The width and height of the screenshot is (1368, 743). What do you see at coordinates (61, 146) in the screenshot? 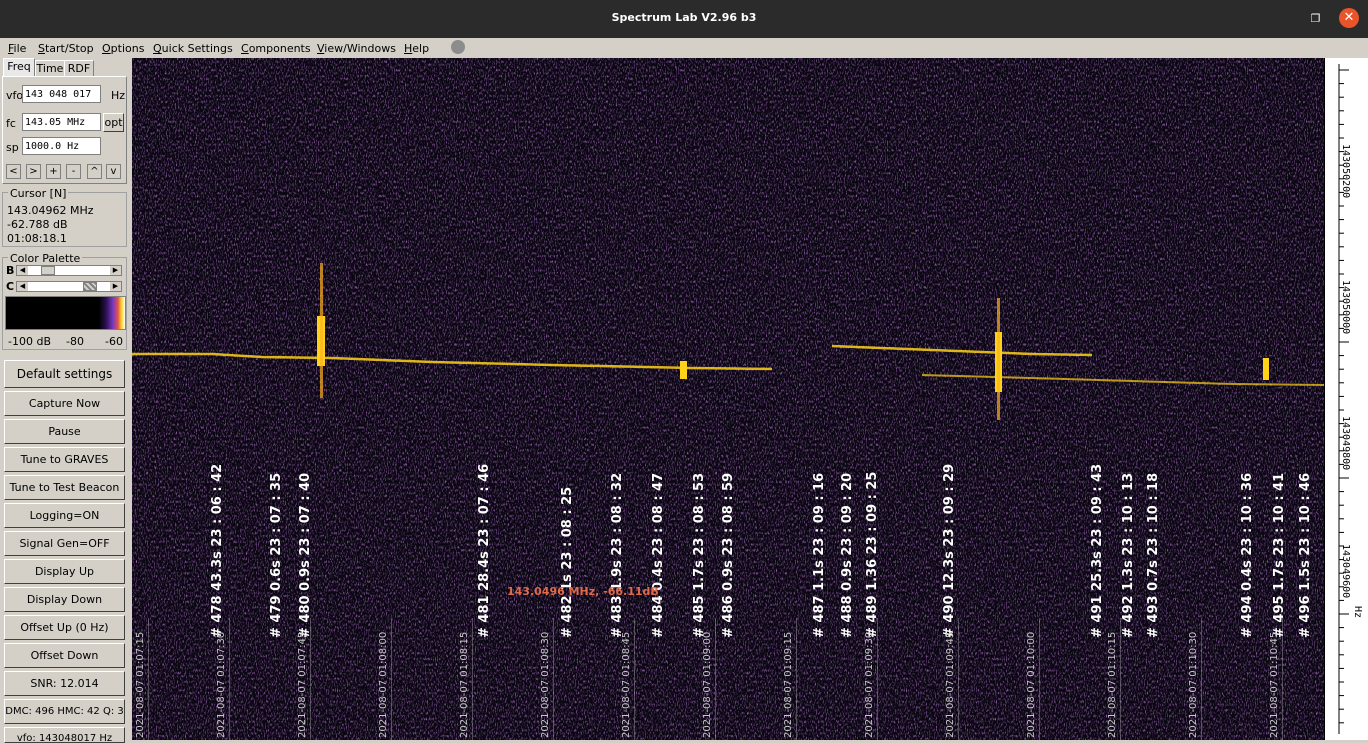
I see `sp-input: 1000.0 Hz` at bounding box center [61, 146].